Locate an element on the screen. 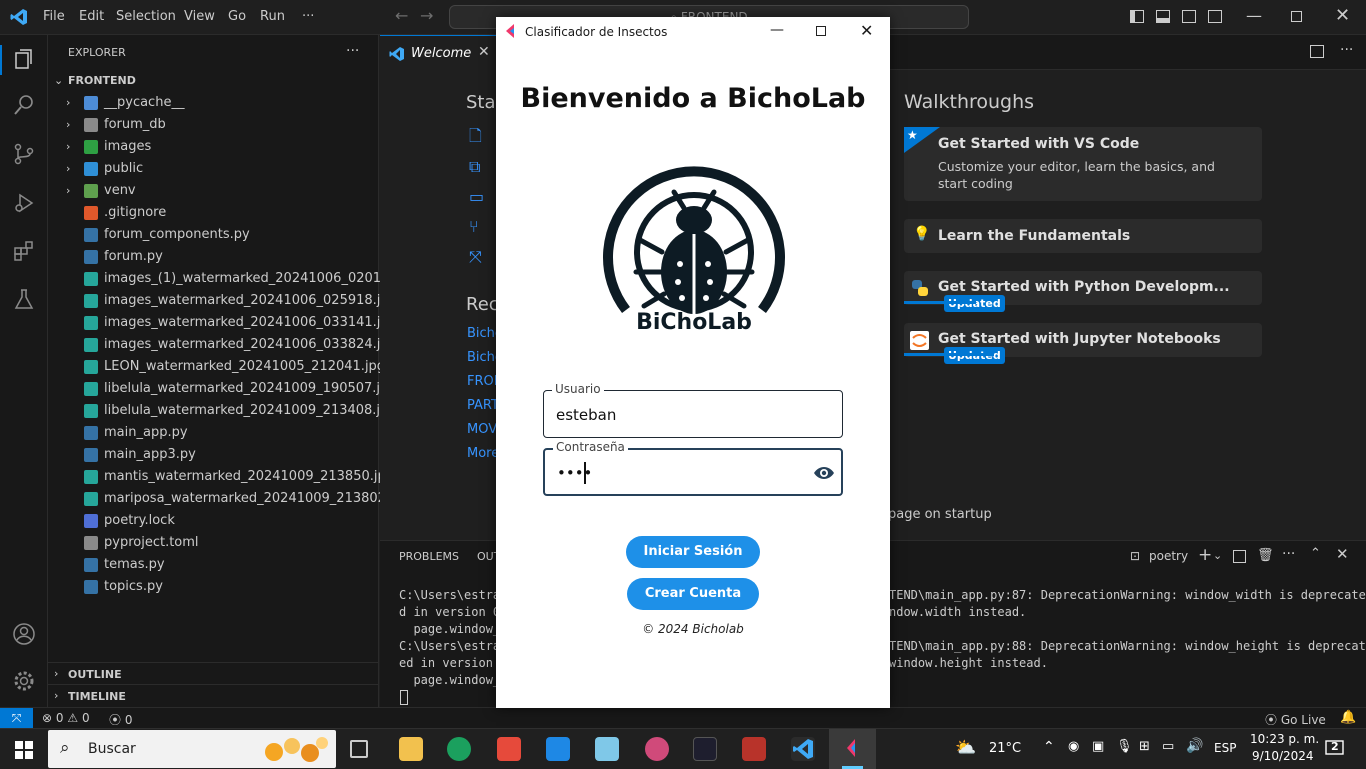 The image size is (1366, 769). tab-close-icon: ✕ is located at coordinates (484, 52).